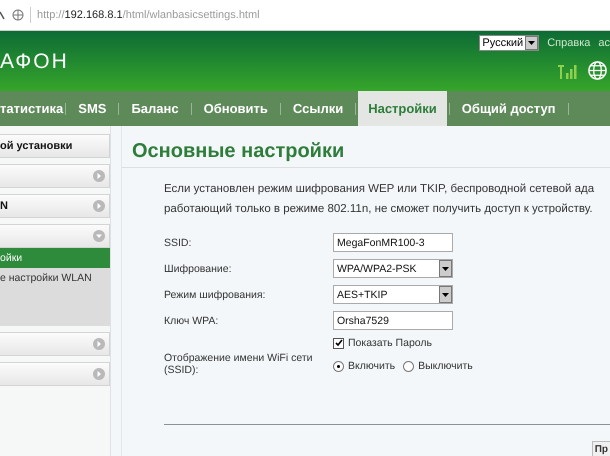  Describe the element at coordinates (380, 189) in the screenshot. I see `notice-text: Если установлен режим шифрования WEP или TKIP, беспроводной сетевой ада` at that location.